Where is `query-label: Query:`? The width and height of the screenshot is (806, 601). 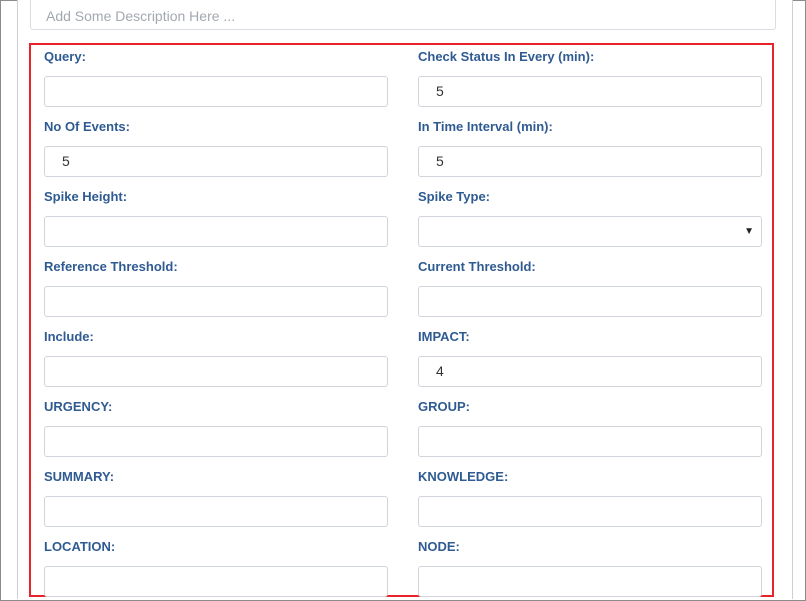
query-label: Query: is located at coordinates (65, 56).